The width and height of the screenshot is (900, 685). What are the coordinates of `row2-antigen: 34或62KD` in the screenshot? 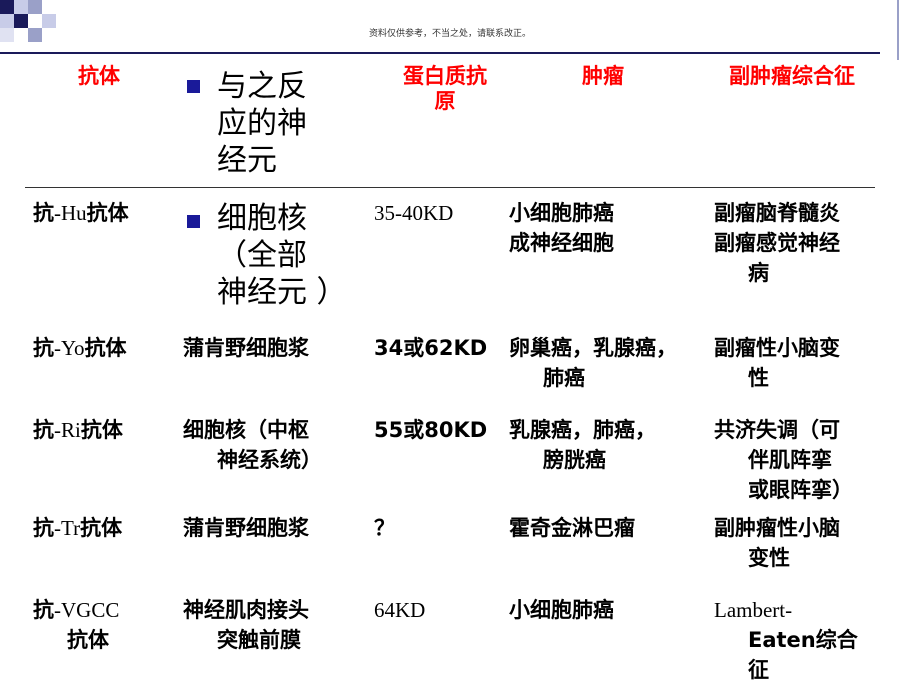 It's located at (431, 348).